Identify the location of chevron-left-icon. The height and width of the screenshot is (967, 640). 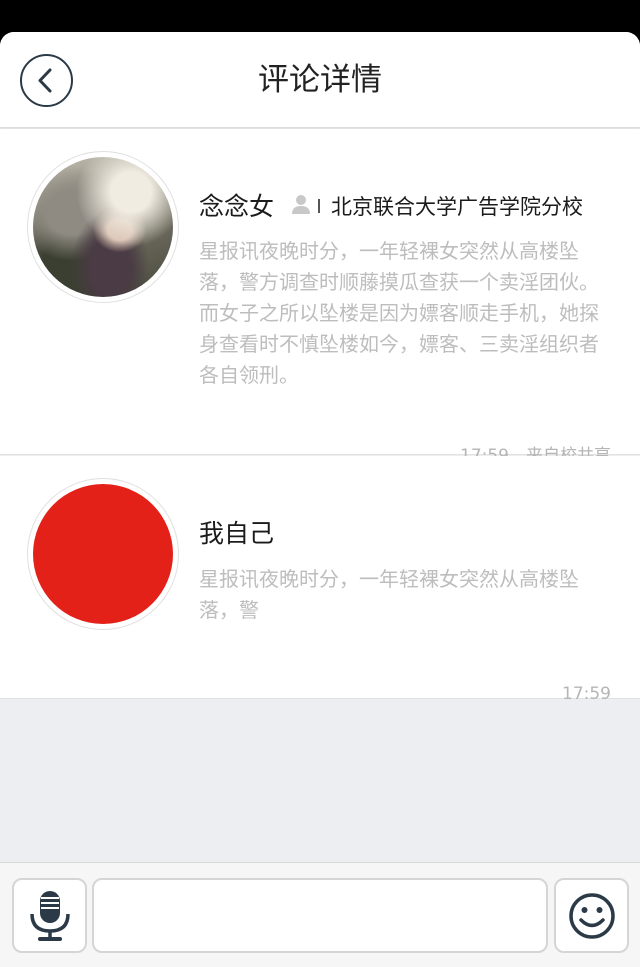
(45, 80).